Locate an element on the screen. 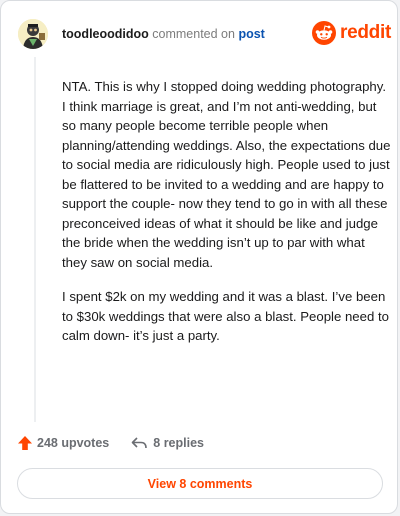  replies-button: 8 replies is located at coordinates (167, 443).